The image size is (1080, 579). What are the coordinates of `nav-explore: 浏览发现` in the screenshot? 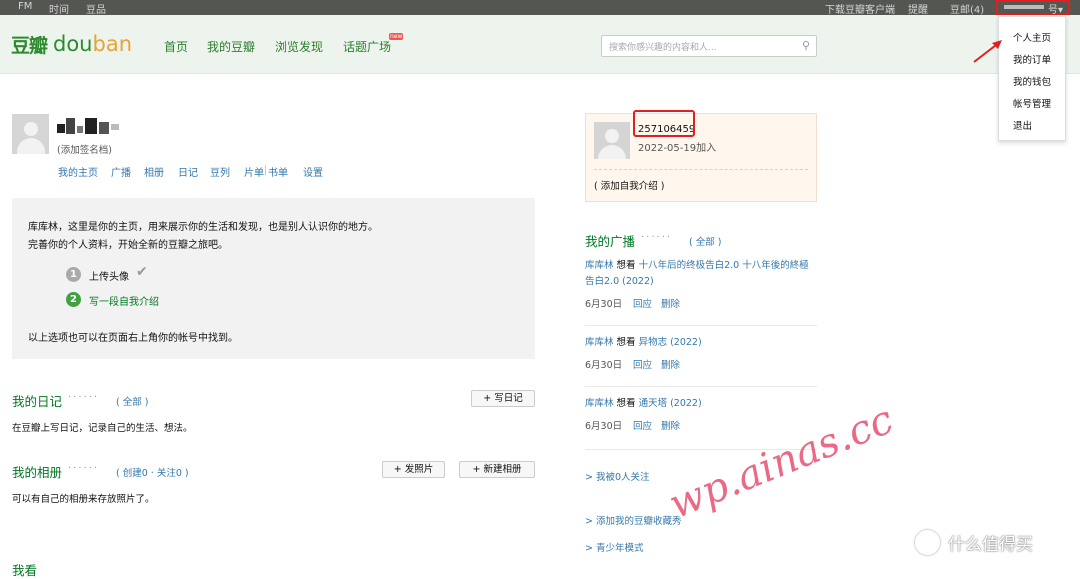 It's located at (299, 46).